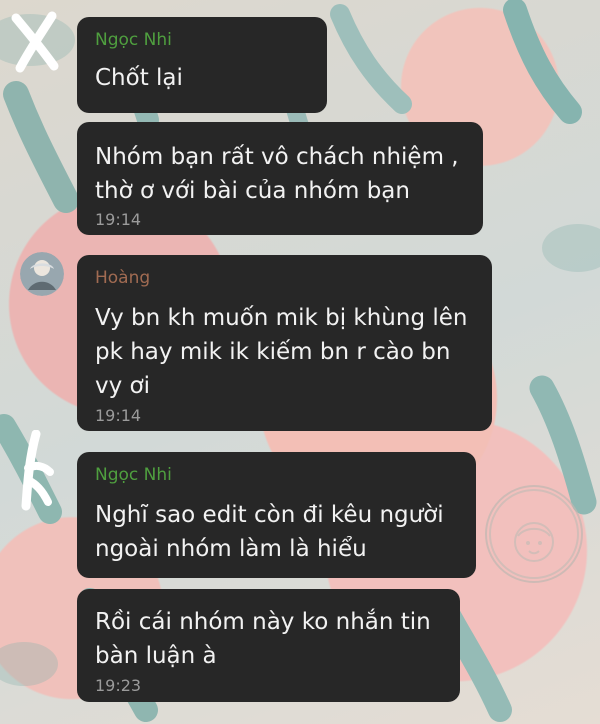  What do you see at coordinates (534, 534) in the screenshot?
I see `watermark-stamp` at bounding box center [534, 534].